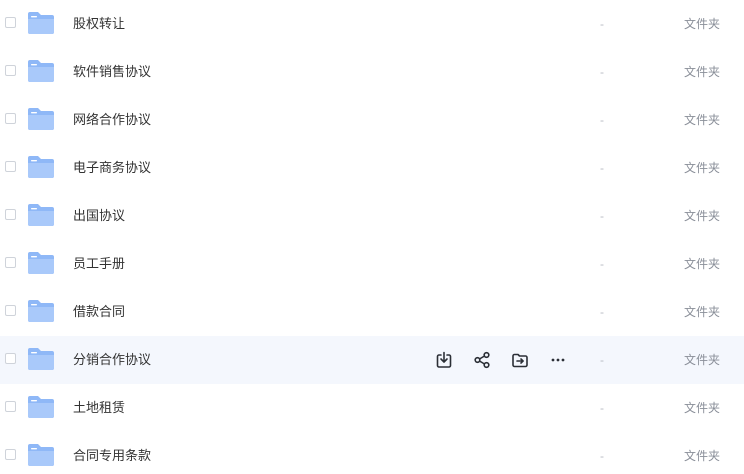 Image resolution: width=744 pixels, height=474 pixels. Describe the element at coordinates (112, 168) in the screenshot. I see `file-name: 电子商务协议` at that location.